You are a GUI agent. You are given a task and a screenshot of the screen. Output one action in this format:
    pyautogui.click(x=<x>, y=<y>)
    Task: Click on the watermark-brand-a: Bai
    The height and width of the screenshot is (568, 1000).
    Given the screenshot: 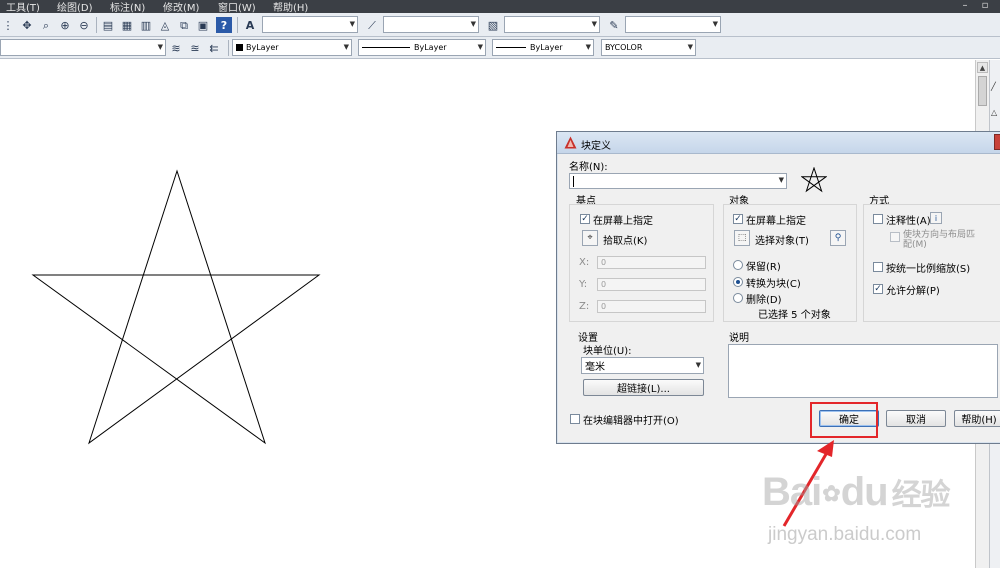 What is the action you would take?
    pyautogui.click(x=792, y=492)
    